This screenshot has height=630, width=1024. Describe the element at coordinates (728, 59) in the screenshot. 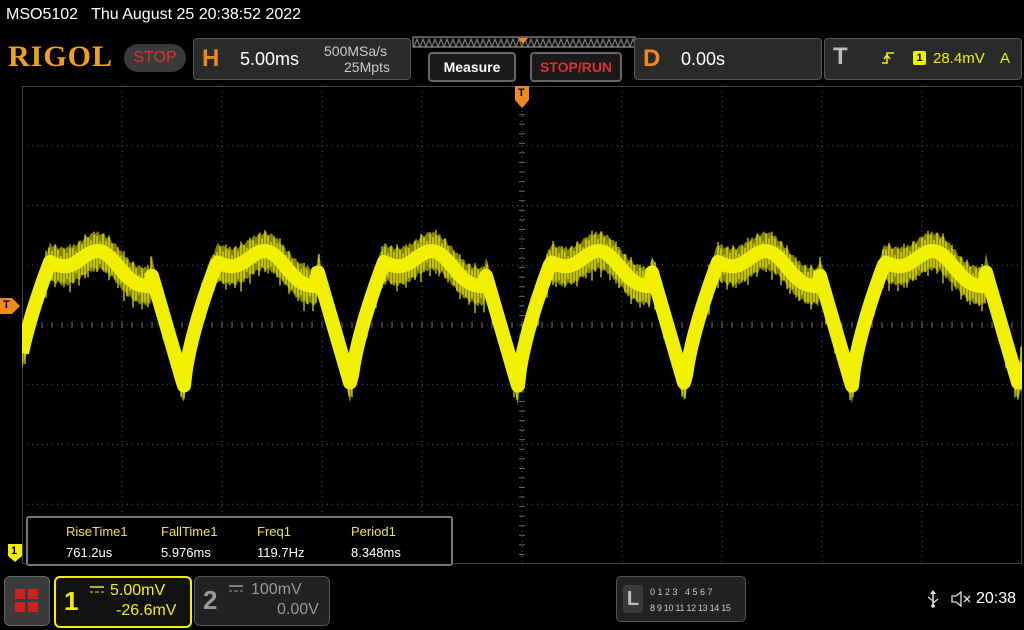

I see `delay-panel: D 0.00s` at that location.